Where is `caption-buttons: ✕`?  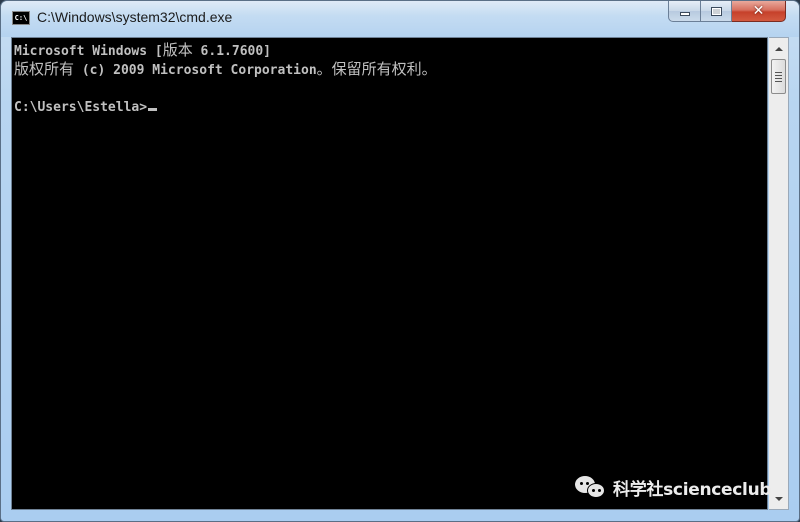 caption-buttons: ✕ is located at coordinates (727, 11).